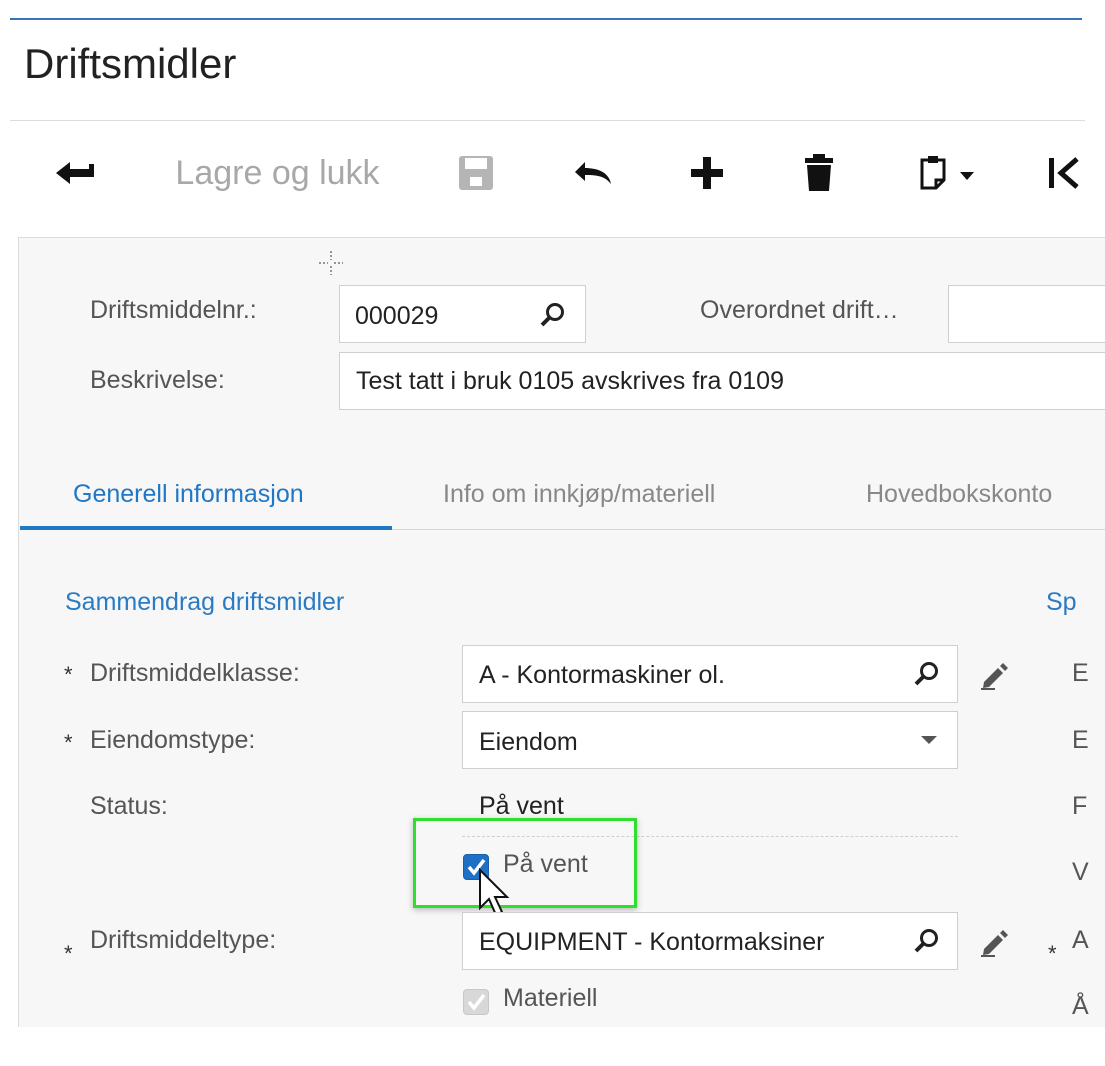 This screenshot has width=1105, height=1066. I want to click on status-label: Status:, so click(129, 806).